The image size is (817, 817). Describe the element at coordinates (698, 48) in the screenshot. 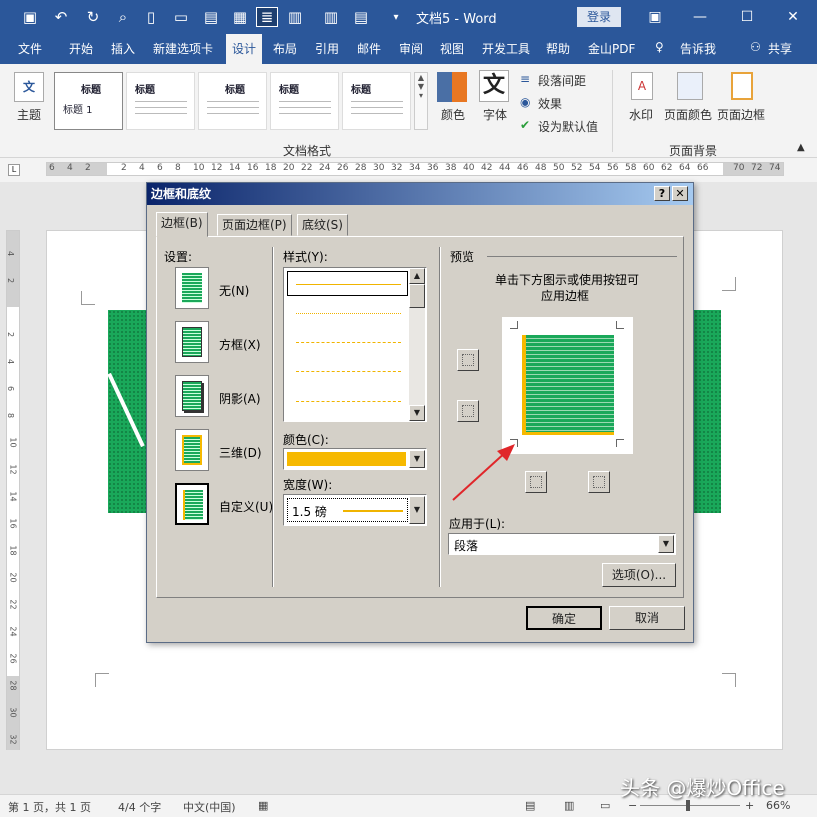

I see `tell-me: 告诉我` at that location.